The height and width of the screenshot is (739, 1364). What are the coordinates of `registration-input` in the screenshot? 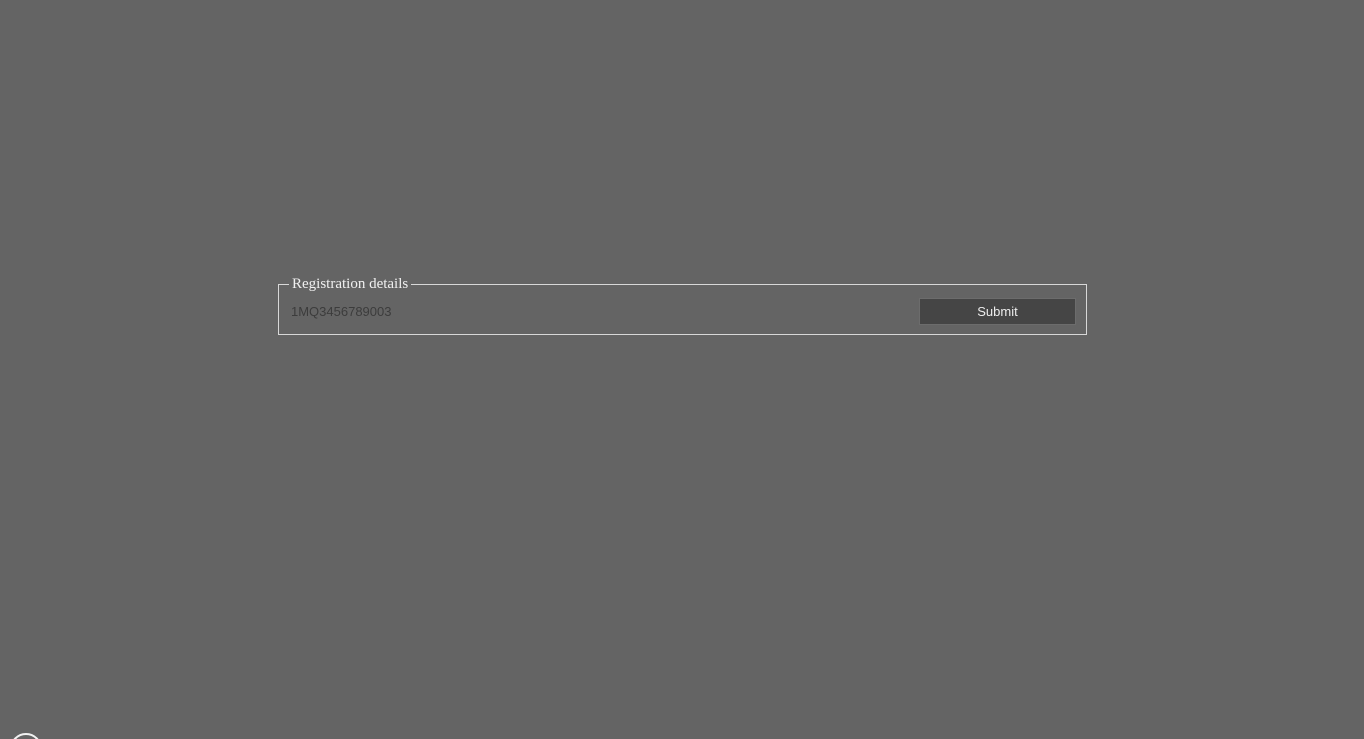 It's located at (391, 312).